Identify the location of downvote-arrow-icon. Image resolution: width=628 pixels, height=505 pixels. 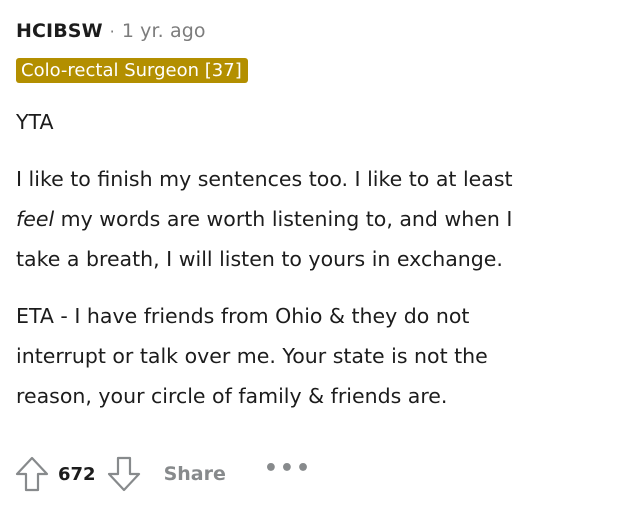
(124, 474).